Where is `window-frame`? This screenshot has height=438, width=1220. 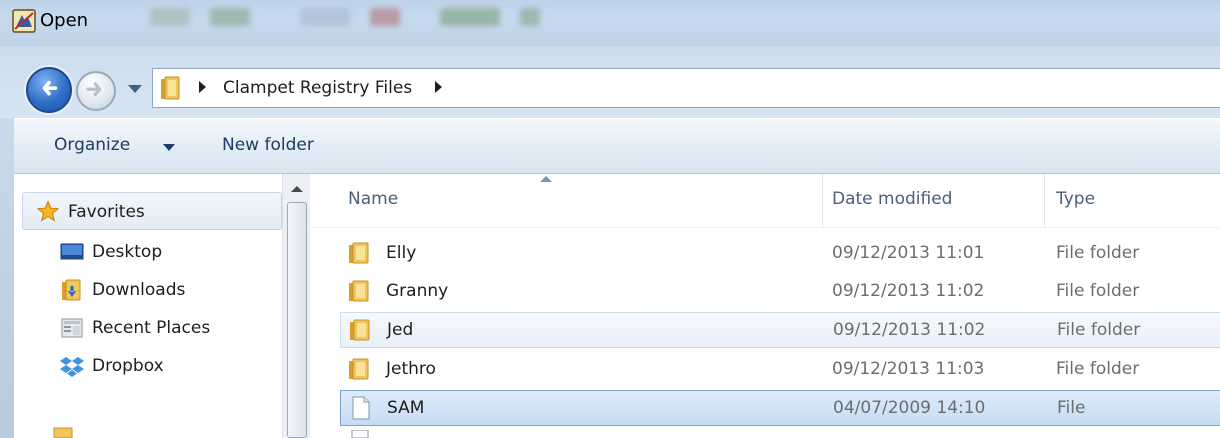
window-frame is located at coordinates (7, 278).